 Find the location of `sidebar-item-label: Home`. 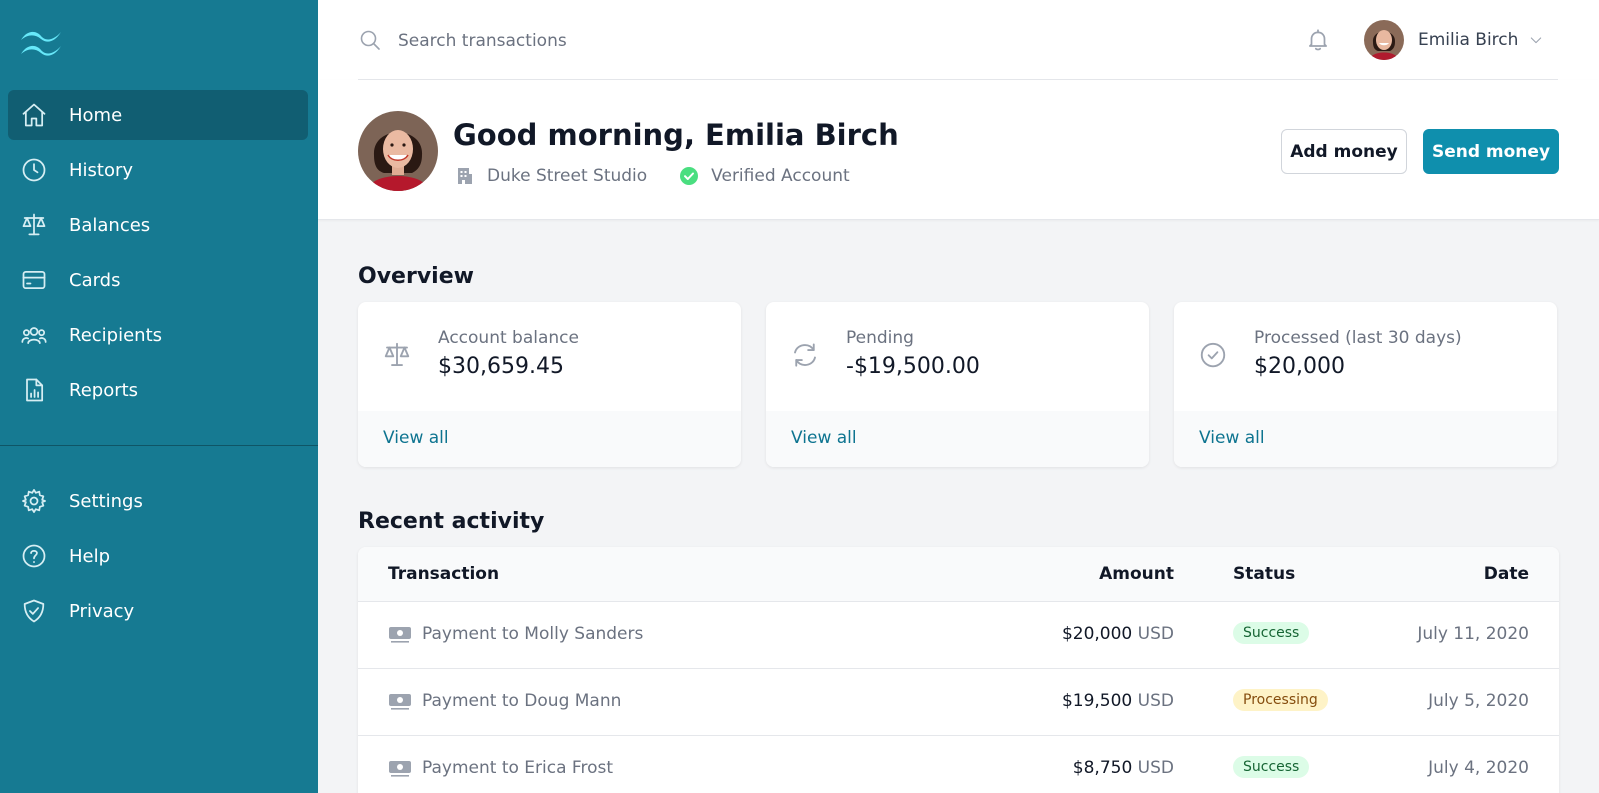

sidebar-item-label: Home is located at coordinates (96, 115).